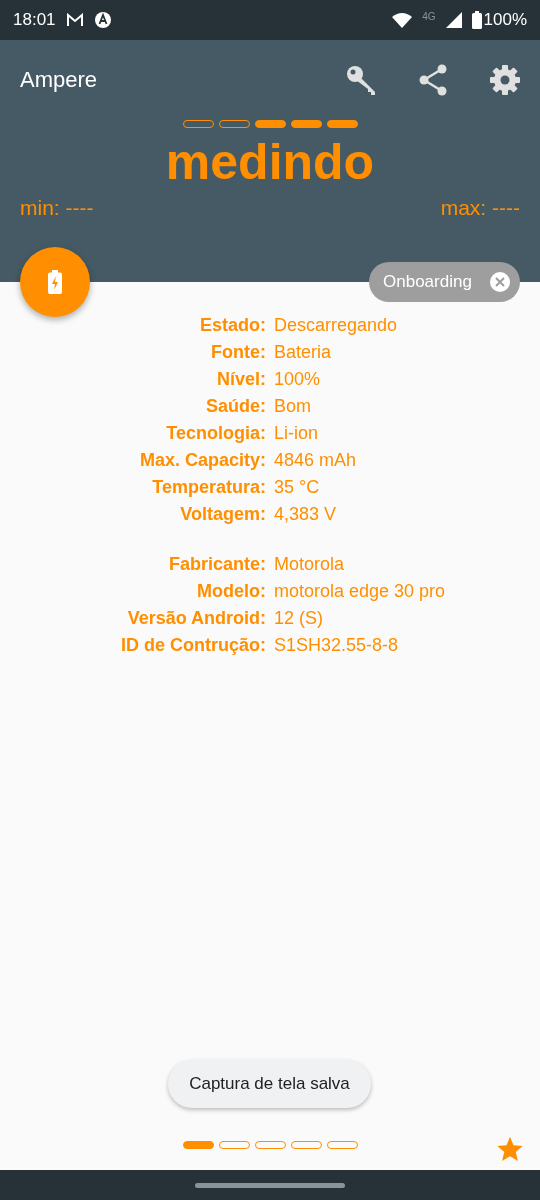 The image size is (540, 1200). Describe the element at coordinates (270, 162) in the screenshot. I see `measure-status: medindo` at that location.